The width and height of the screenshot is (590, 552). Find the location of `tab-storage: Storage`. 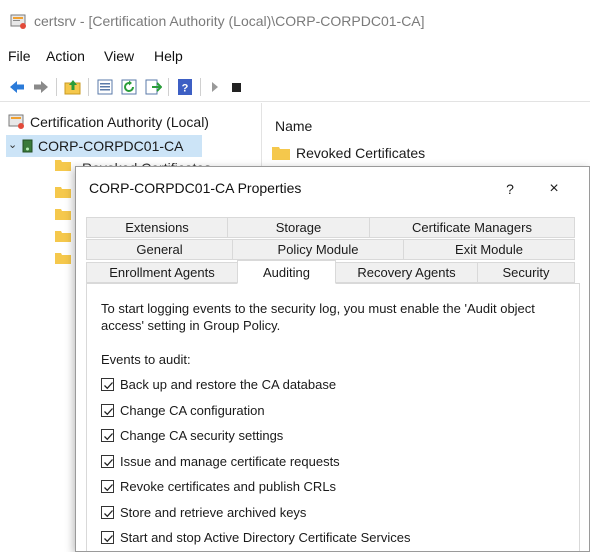

tab-storage: Storage is located at coordinates (298, 227).